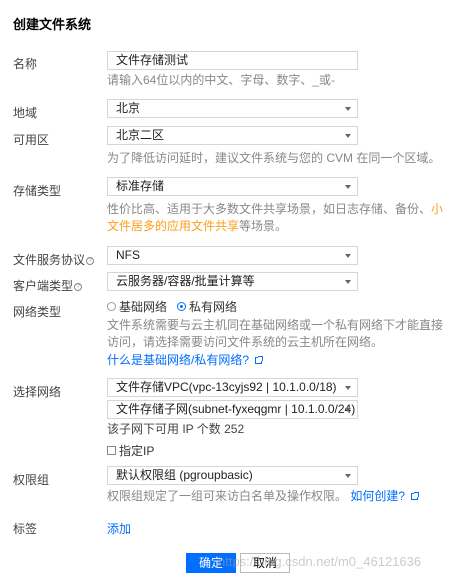 This screenshot has height=579, width=465. I want to click on region-select: 北京, so click(232, 108).